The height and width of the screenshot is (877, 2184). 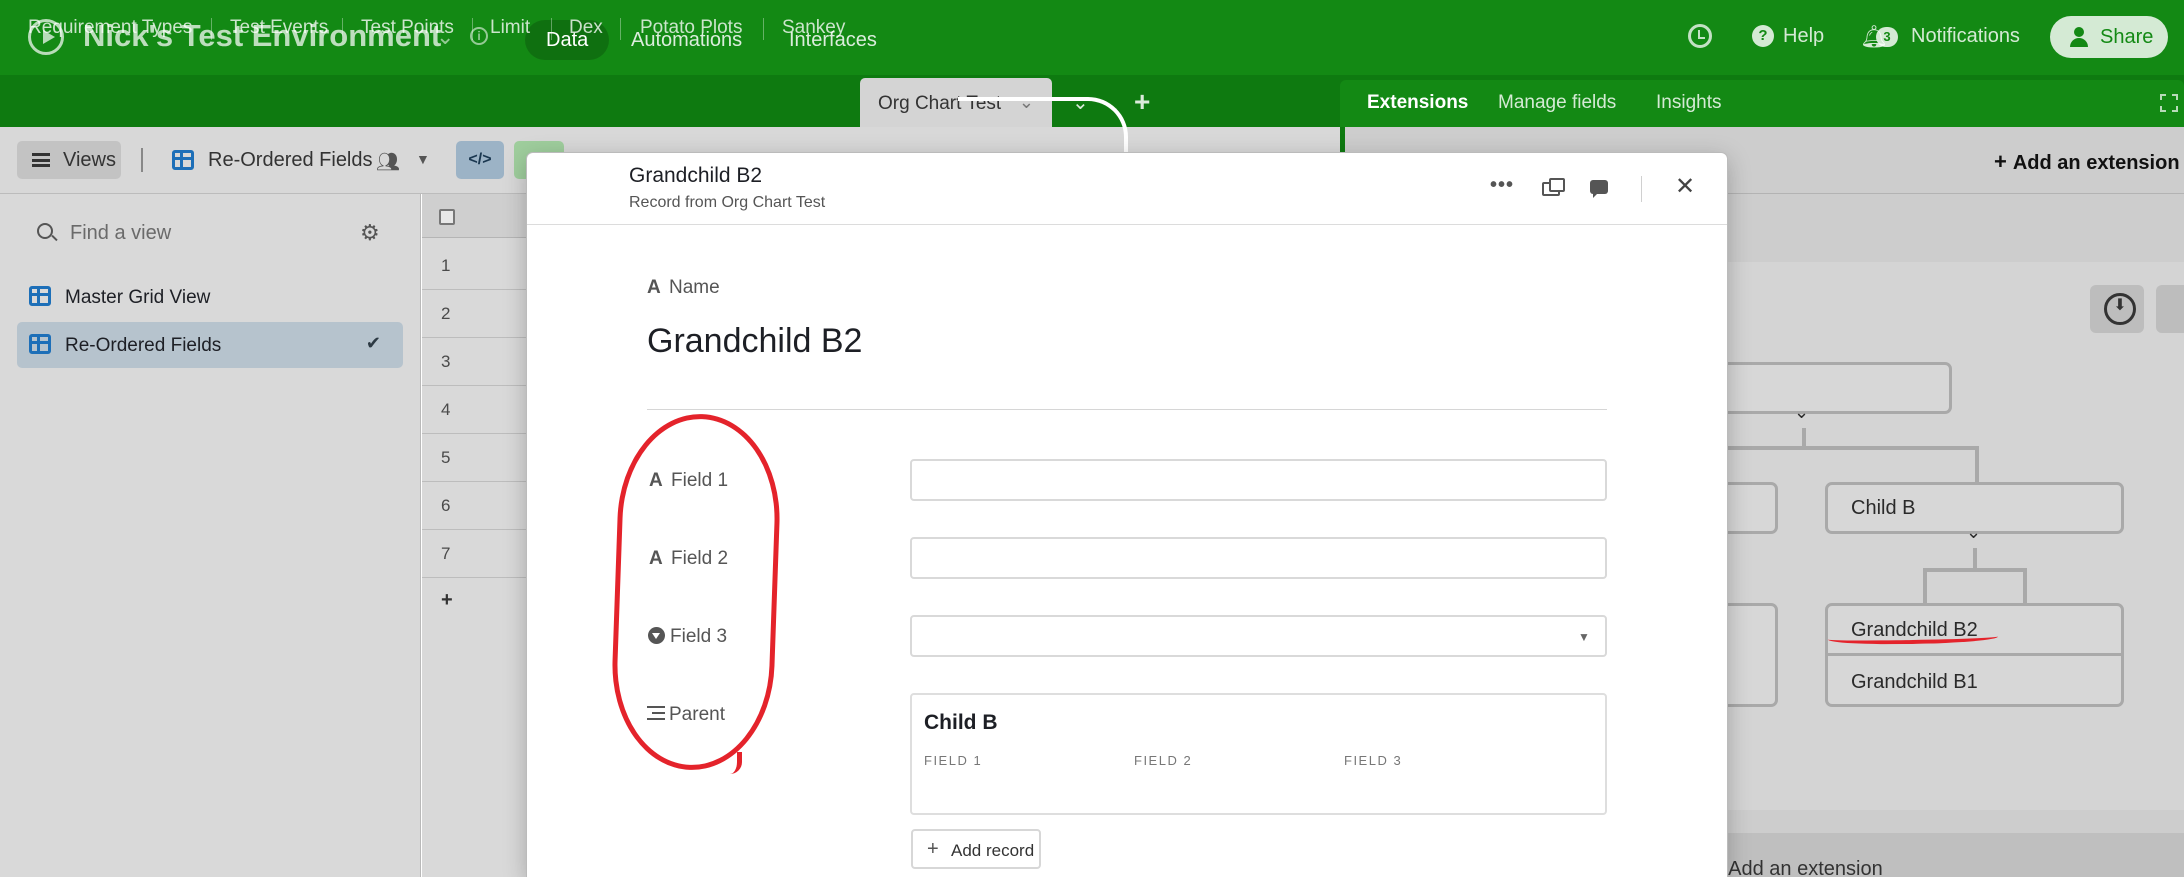 I want to click on row-number: 5, so click(x=477, y=458).